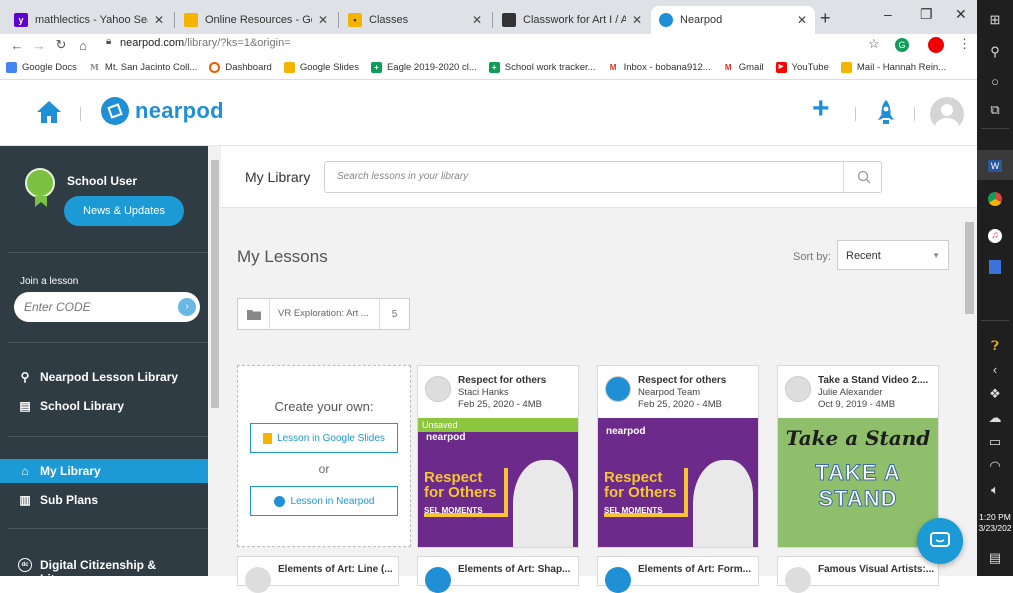  Describe the element at coordinates (936, 45) in the screenshot. I see `profile-icon` at that location.